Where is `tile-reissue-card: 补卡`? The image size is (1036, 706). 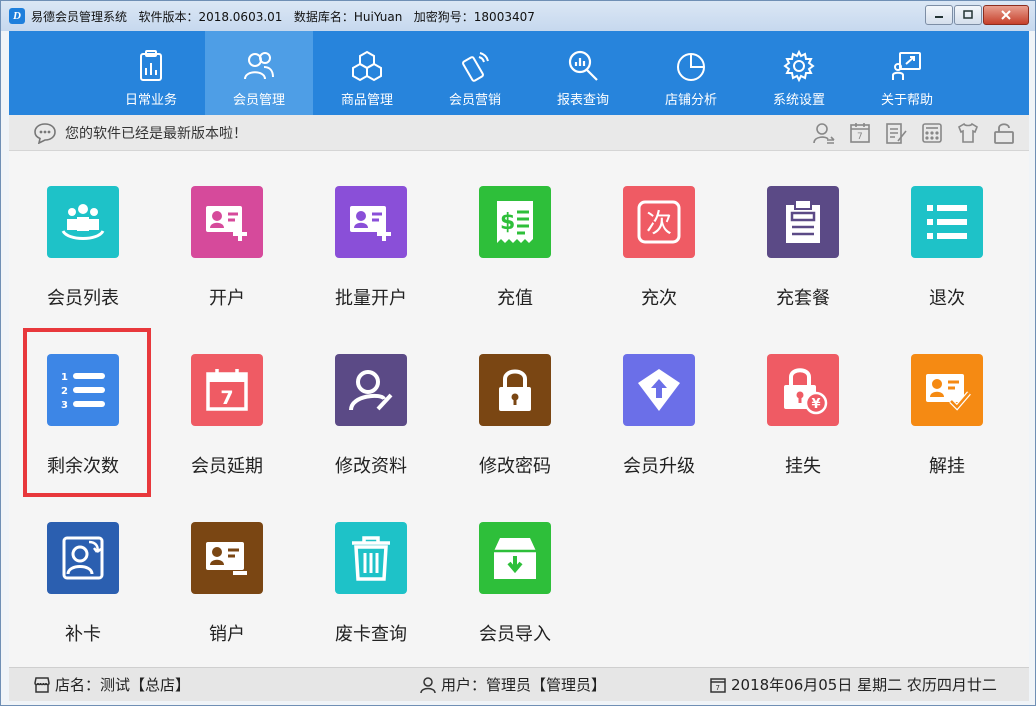
tile-reissue-card: 补卡 is located at coordinates (83, 597).